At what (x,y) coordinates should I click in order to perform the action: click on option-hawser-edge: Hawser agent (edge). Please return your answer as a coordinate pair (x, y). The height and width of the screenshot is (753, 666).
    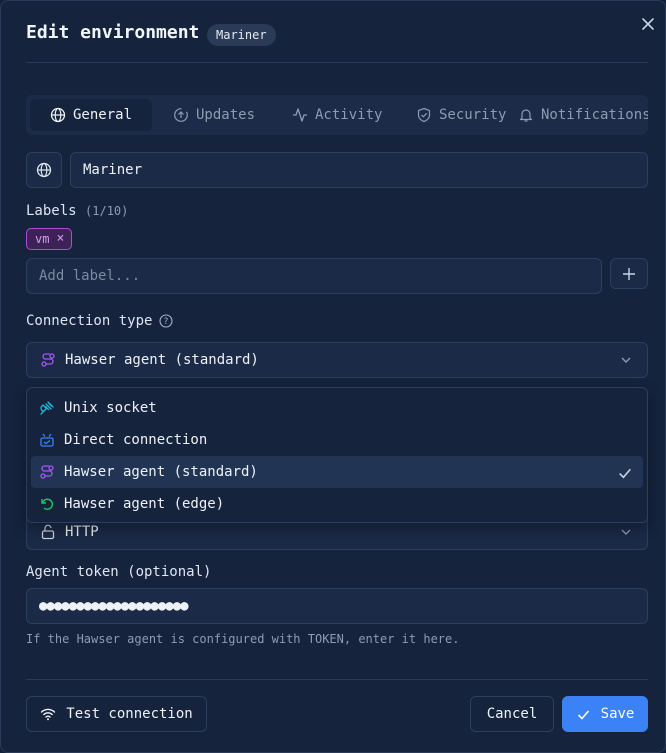
    Looking at the image, I should click on (337, 504).